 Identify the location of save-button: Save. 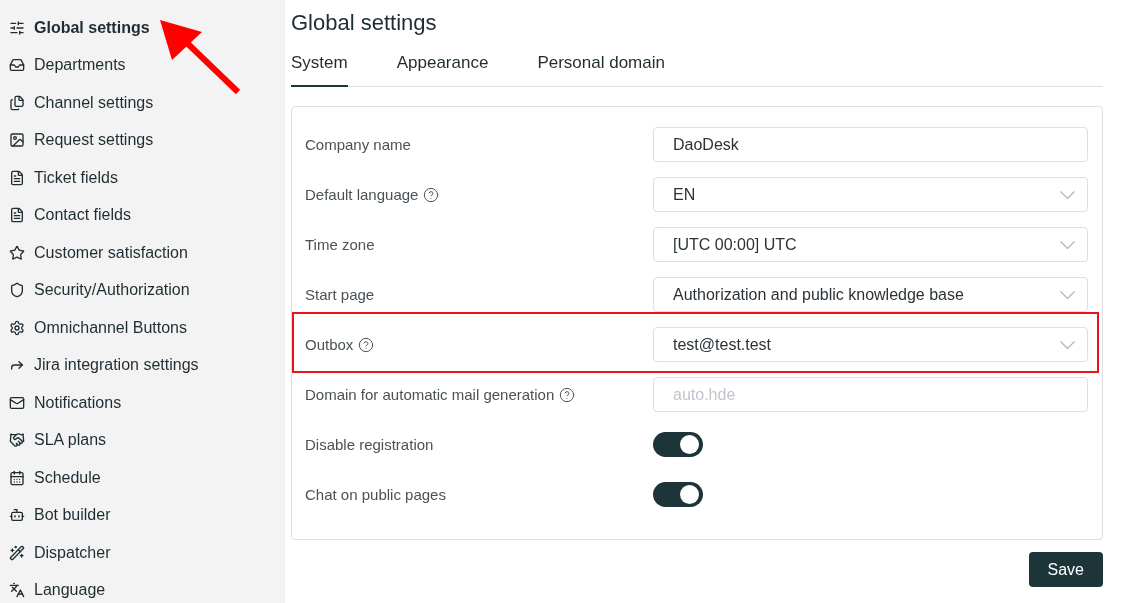
(1065, 569).